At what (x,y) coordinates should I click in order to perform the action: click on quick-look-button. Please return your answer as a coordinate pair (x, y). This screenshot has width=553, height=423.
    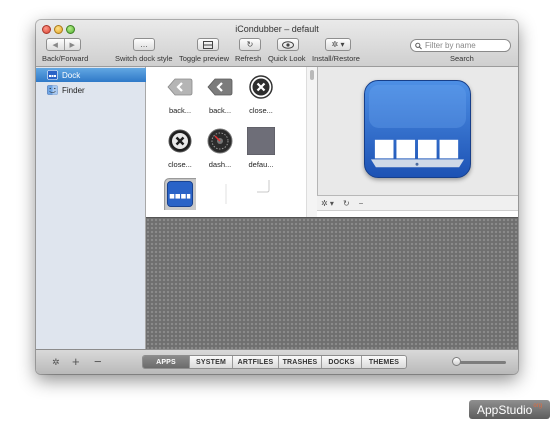
    Looking at the image, I should click on (288, 44).